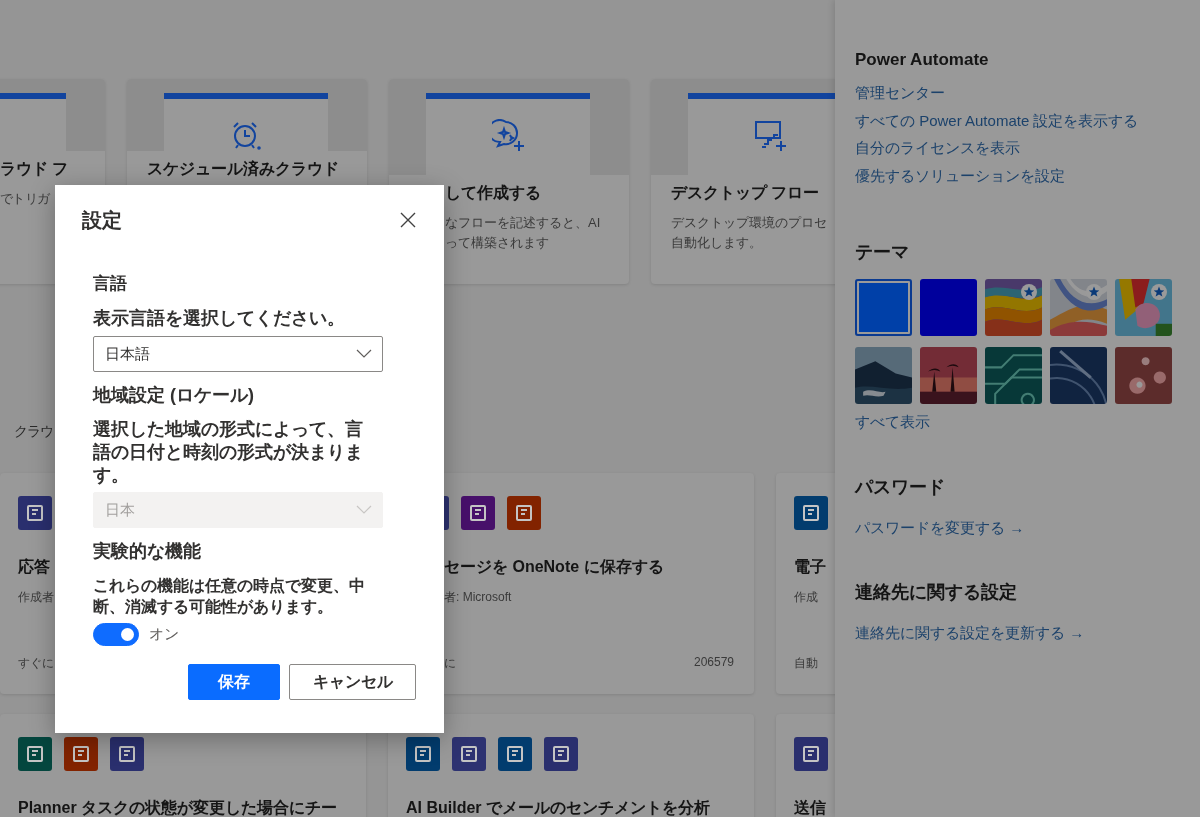 Image resolution: width=1200 pixels, height=817 pixels. I want to click on template-title: ラウド フ, so click(34, 169).